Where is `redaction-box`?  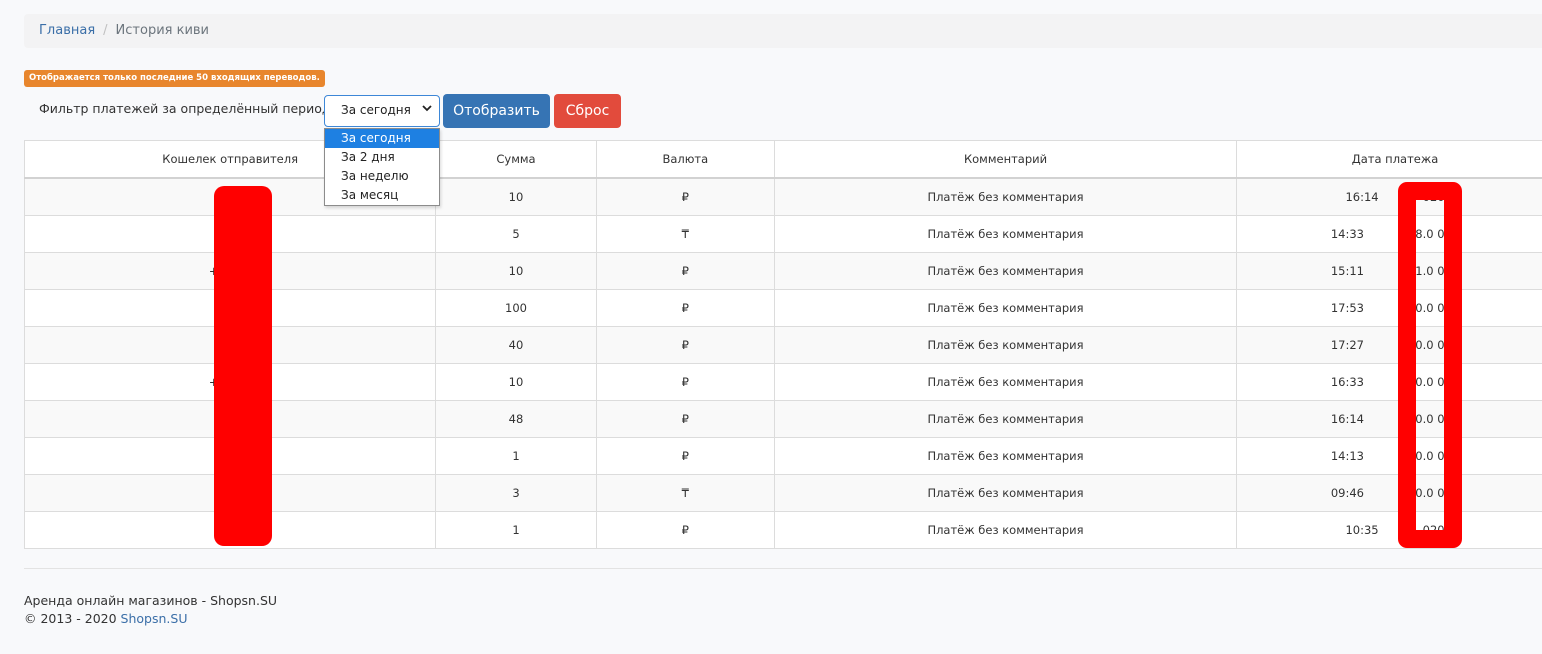
redaction-box is located at coordinates (1430, 365).